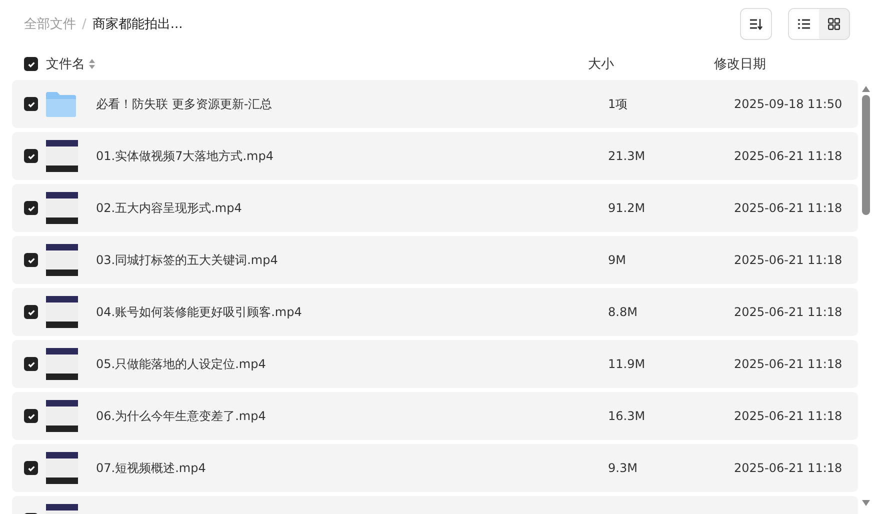 This screenshot has width=874, height=514. Describe the element at coordinates (866, 503) in the screenshot. I see `scroll-down-icon` at that location.